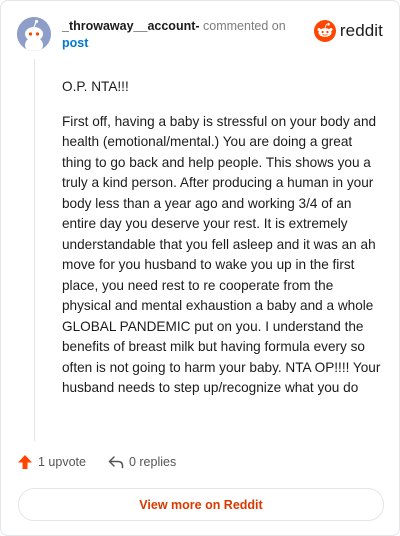 The height and width of the screenshot is (536, 400). Describe the element at coordinates (152, 462) in the screenshot. I see `replies-count: 0 replies` at that location.